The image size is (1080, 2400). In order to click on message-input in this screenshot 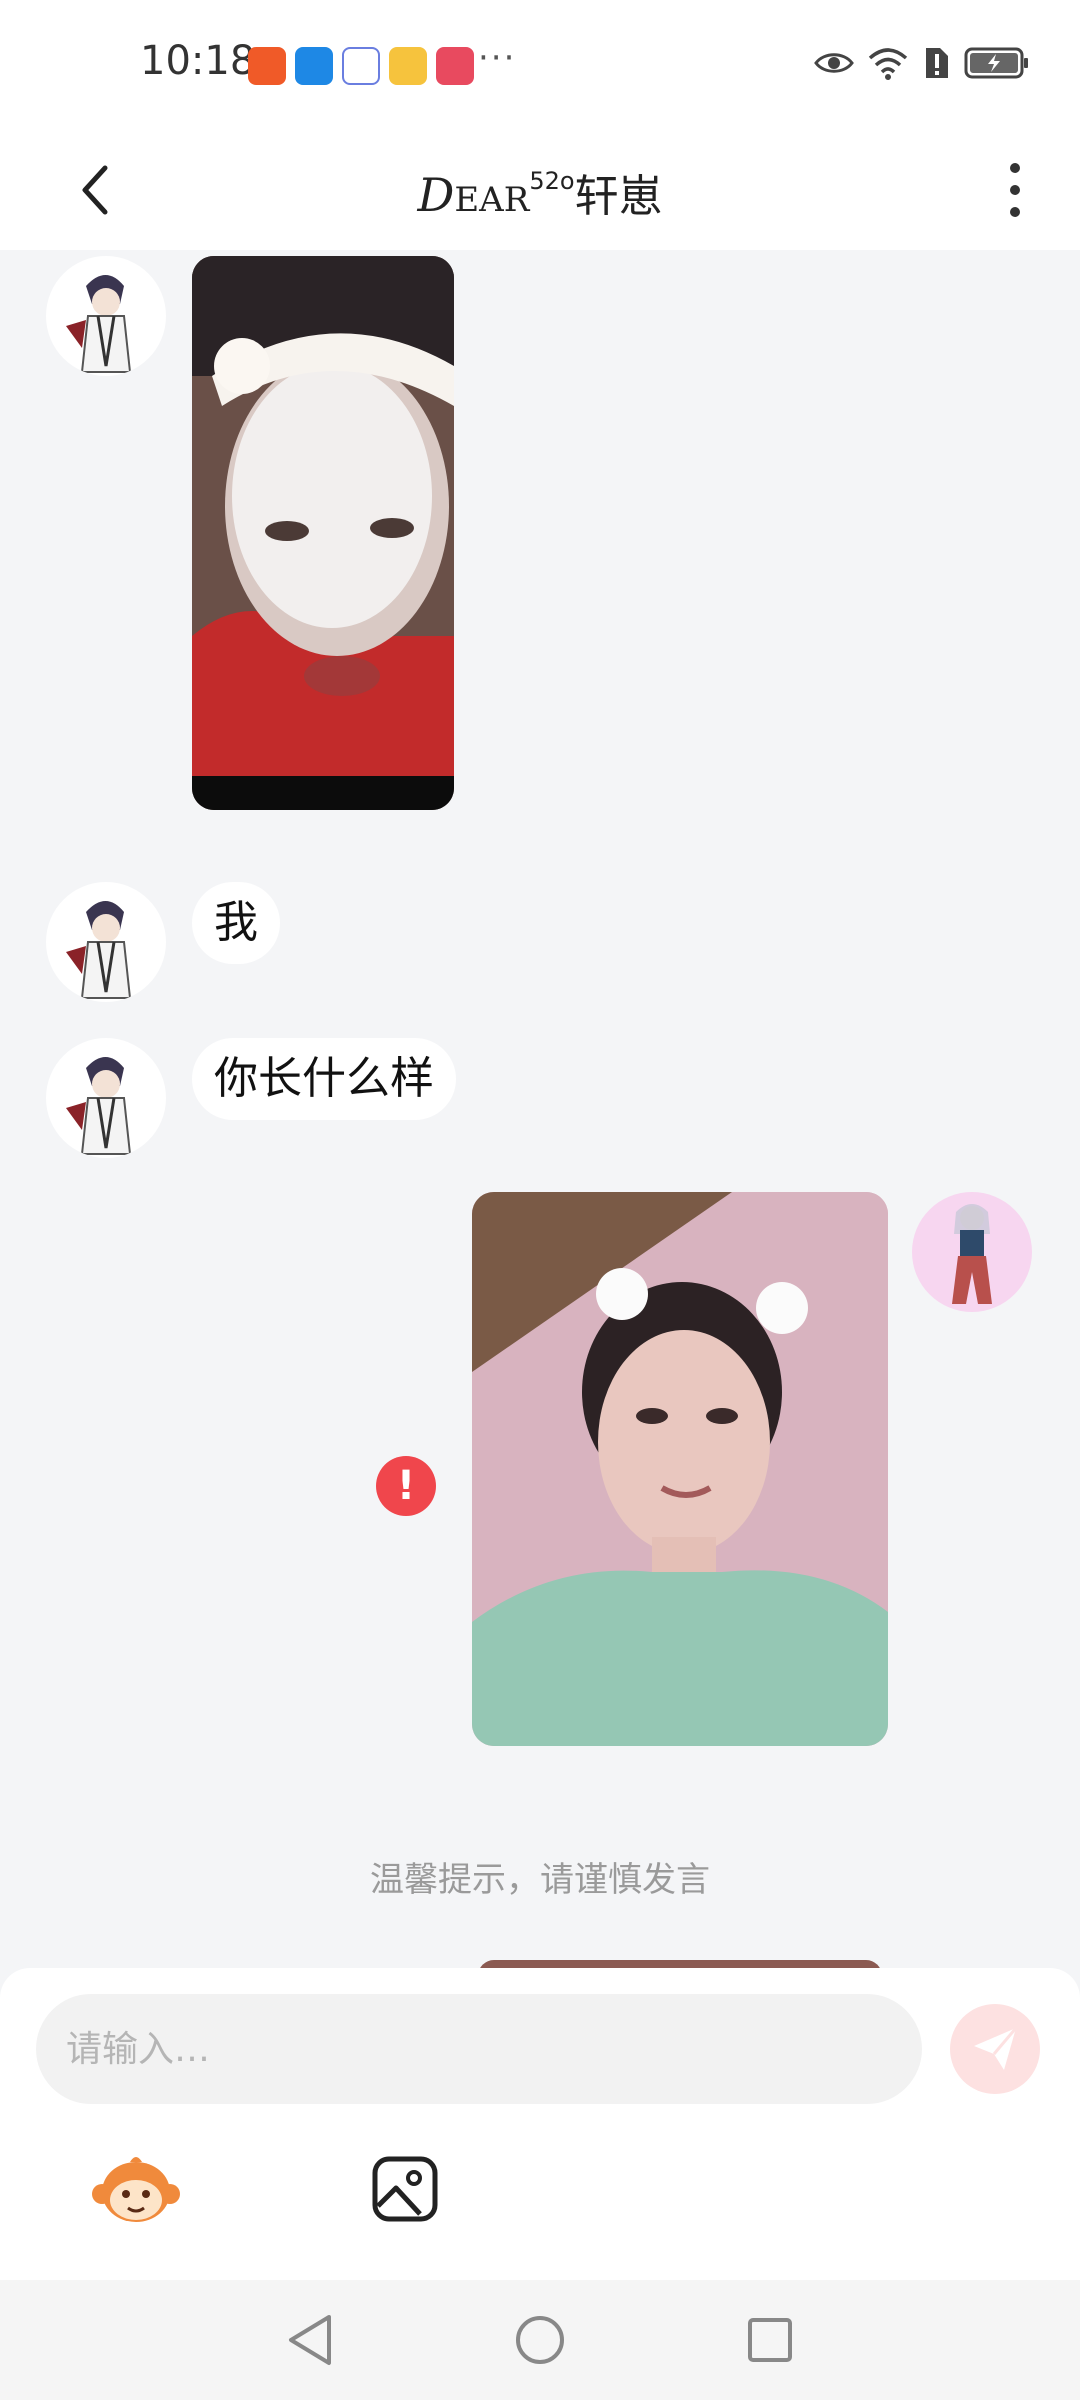, I will do `click(479, 2049)`.